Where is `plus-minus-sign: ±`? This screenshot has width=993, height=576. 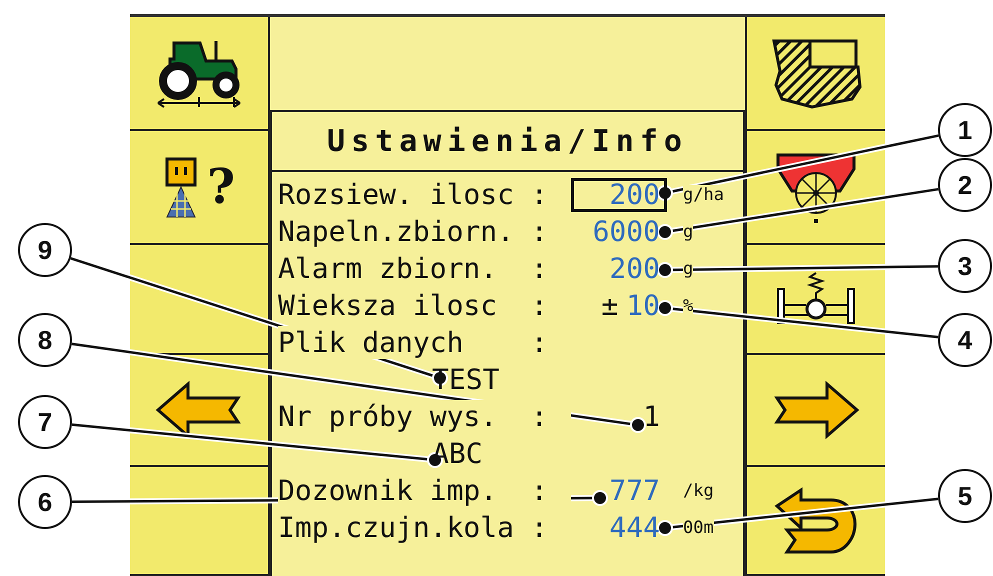 plus-minus-sign: ± is located at coordinates (609, 305).